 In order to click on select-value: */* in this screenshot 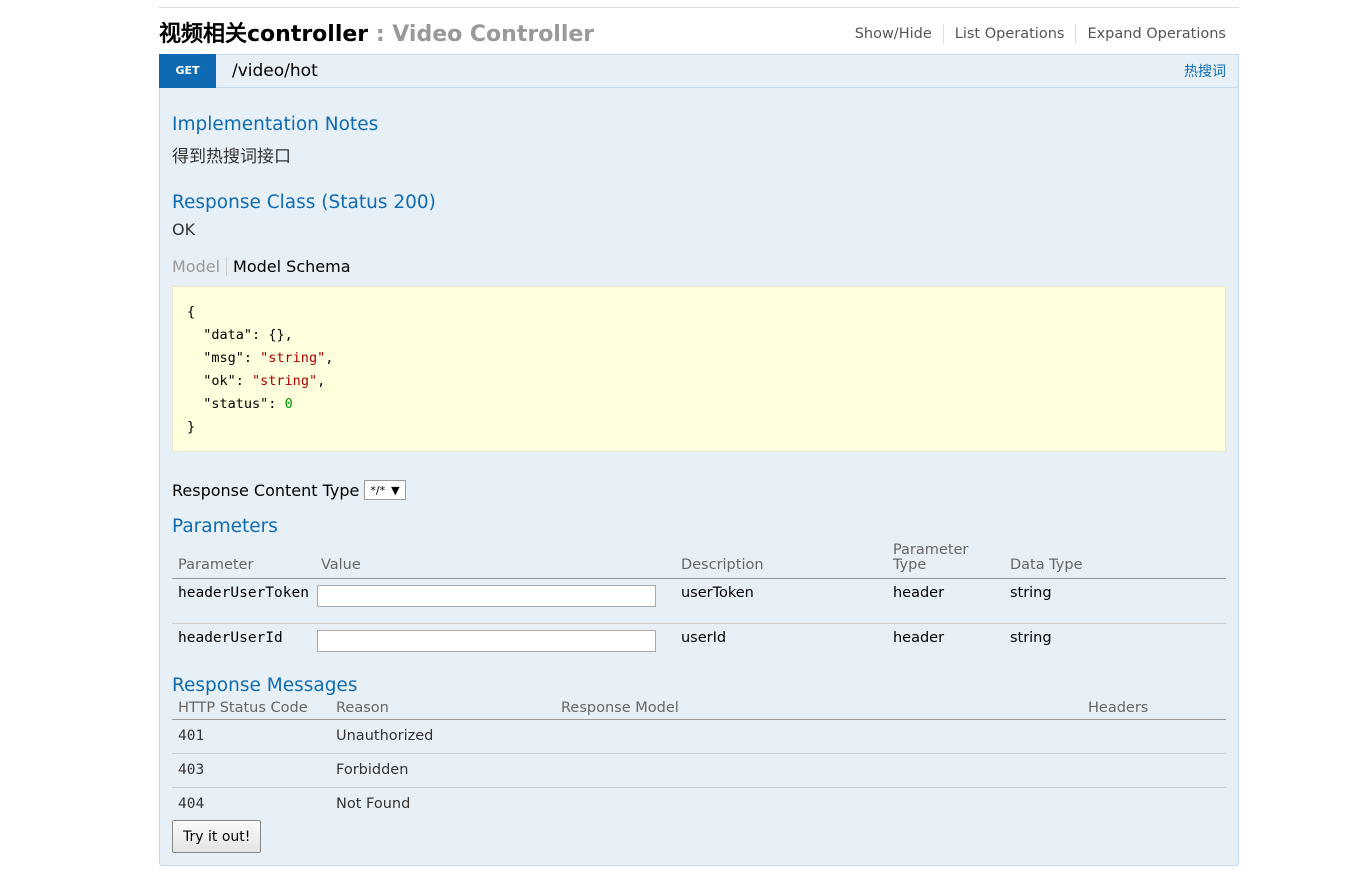, I will do `click(378, 490)`.